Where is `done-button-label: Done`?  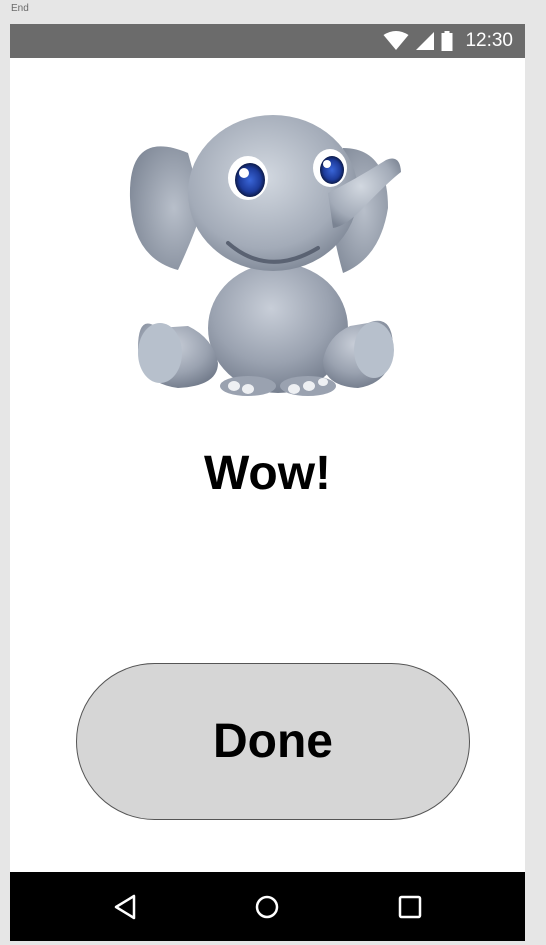 done-button-label: Done is located at coordinates (273, 741).